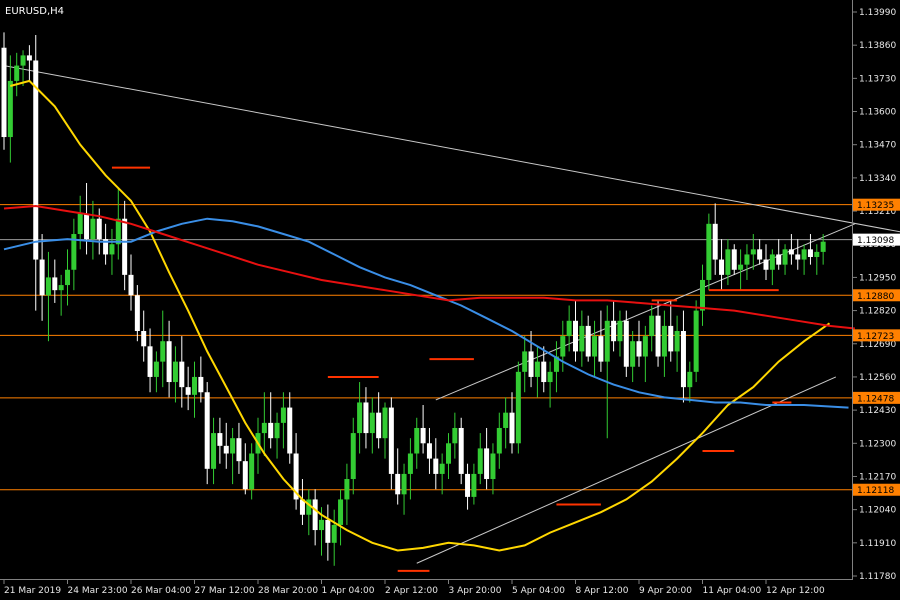  Describe the element at coordinates (877, 378) in the screenshot. I see `price-tick-label-11: 1.12560` at that location.